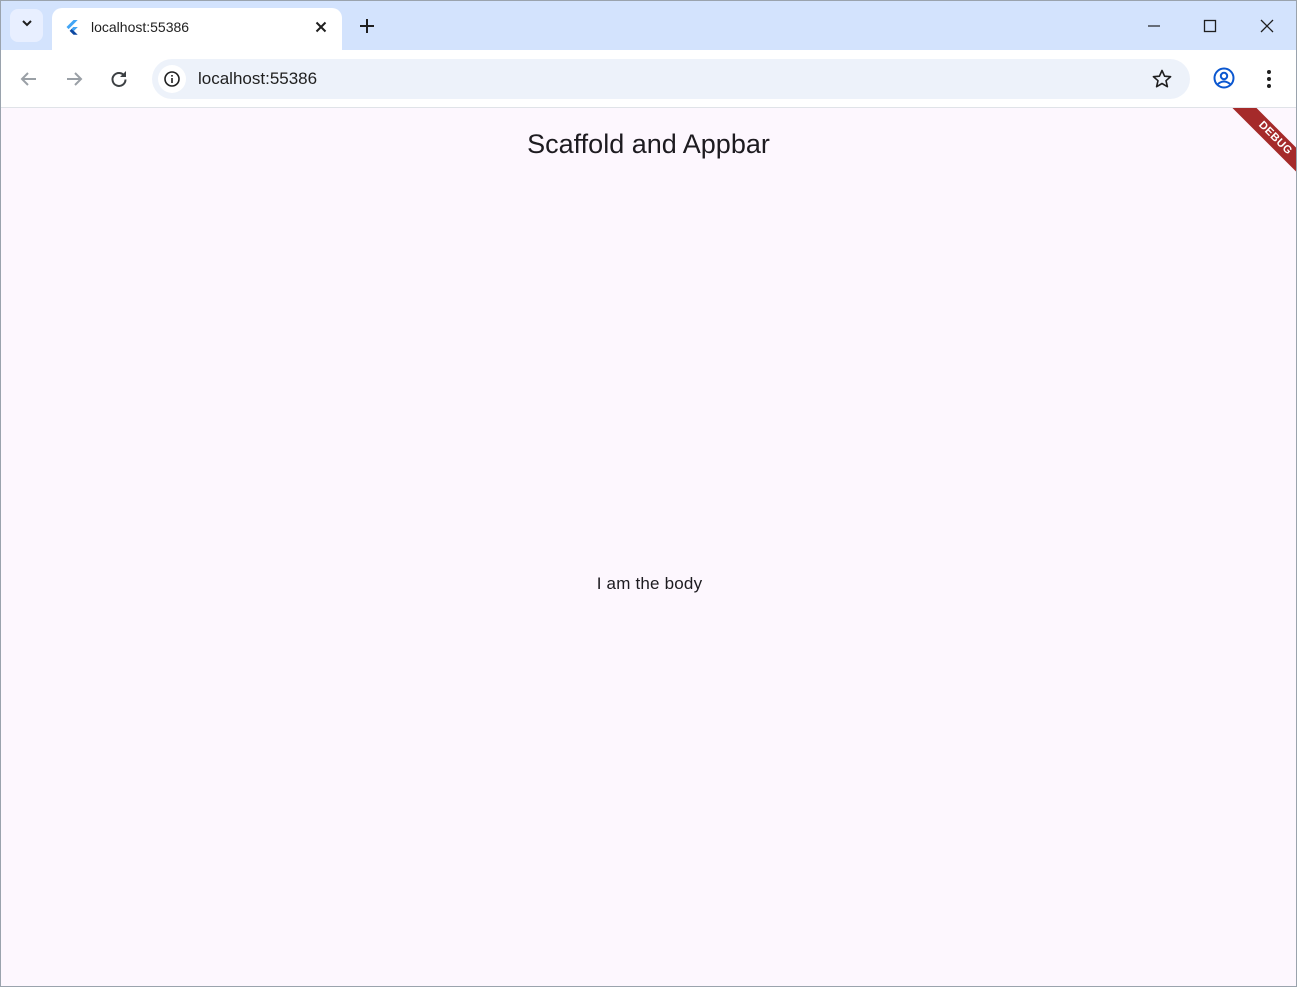  Describe the element at coordinates (119, 79) in the screenshot. I see `reload-icon` at that location.